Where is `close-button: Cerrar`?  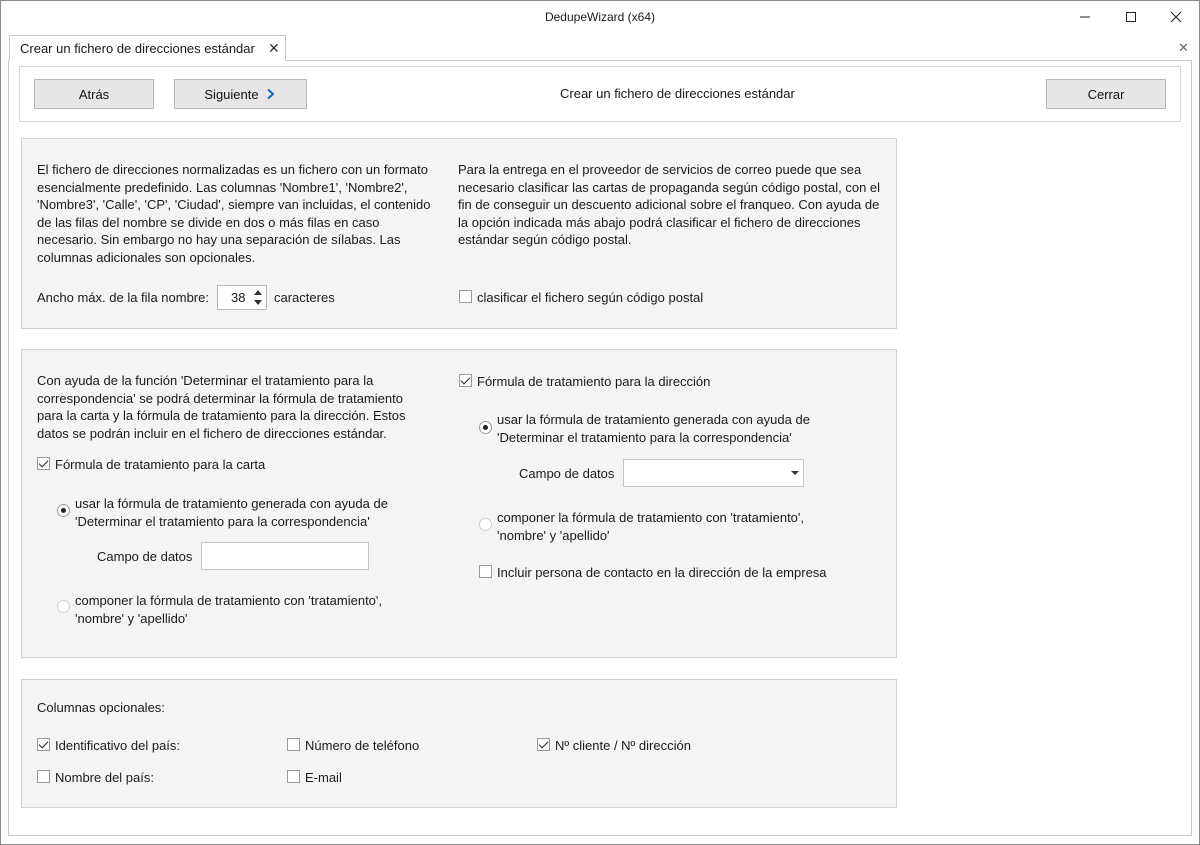 close-button: Cerrar is located at coordinates (1106, 94).